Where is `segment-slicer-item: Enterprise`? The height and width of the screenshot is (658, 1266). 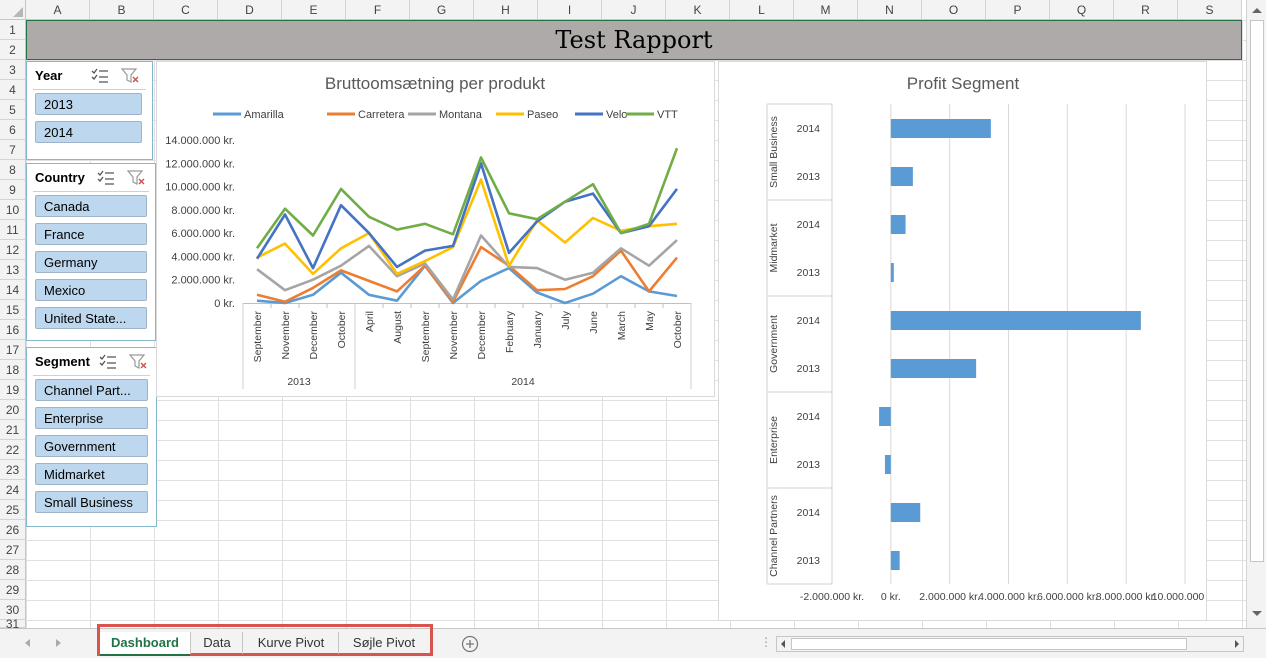
segment-slicer-item: Enterprise is located at coordinates (91, 418).